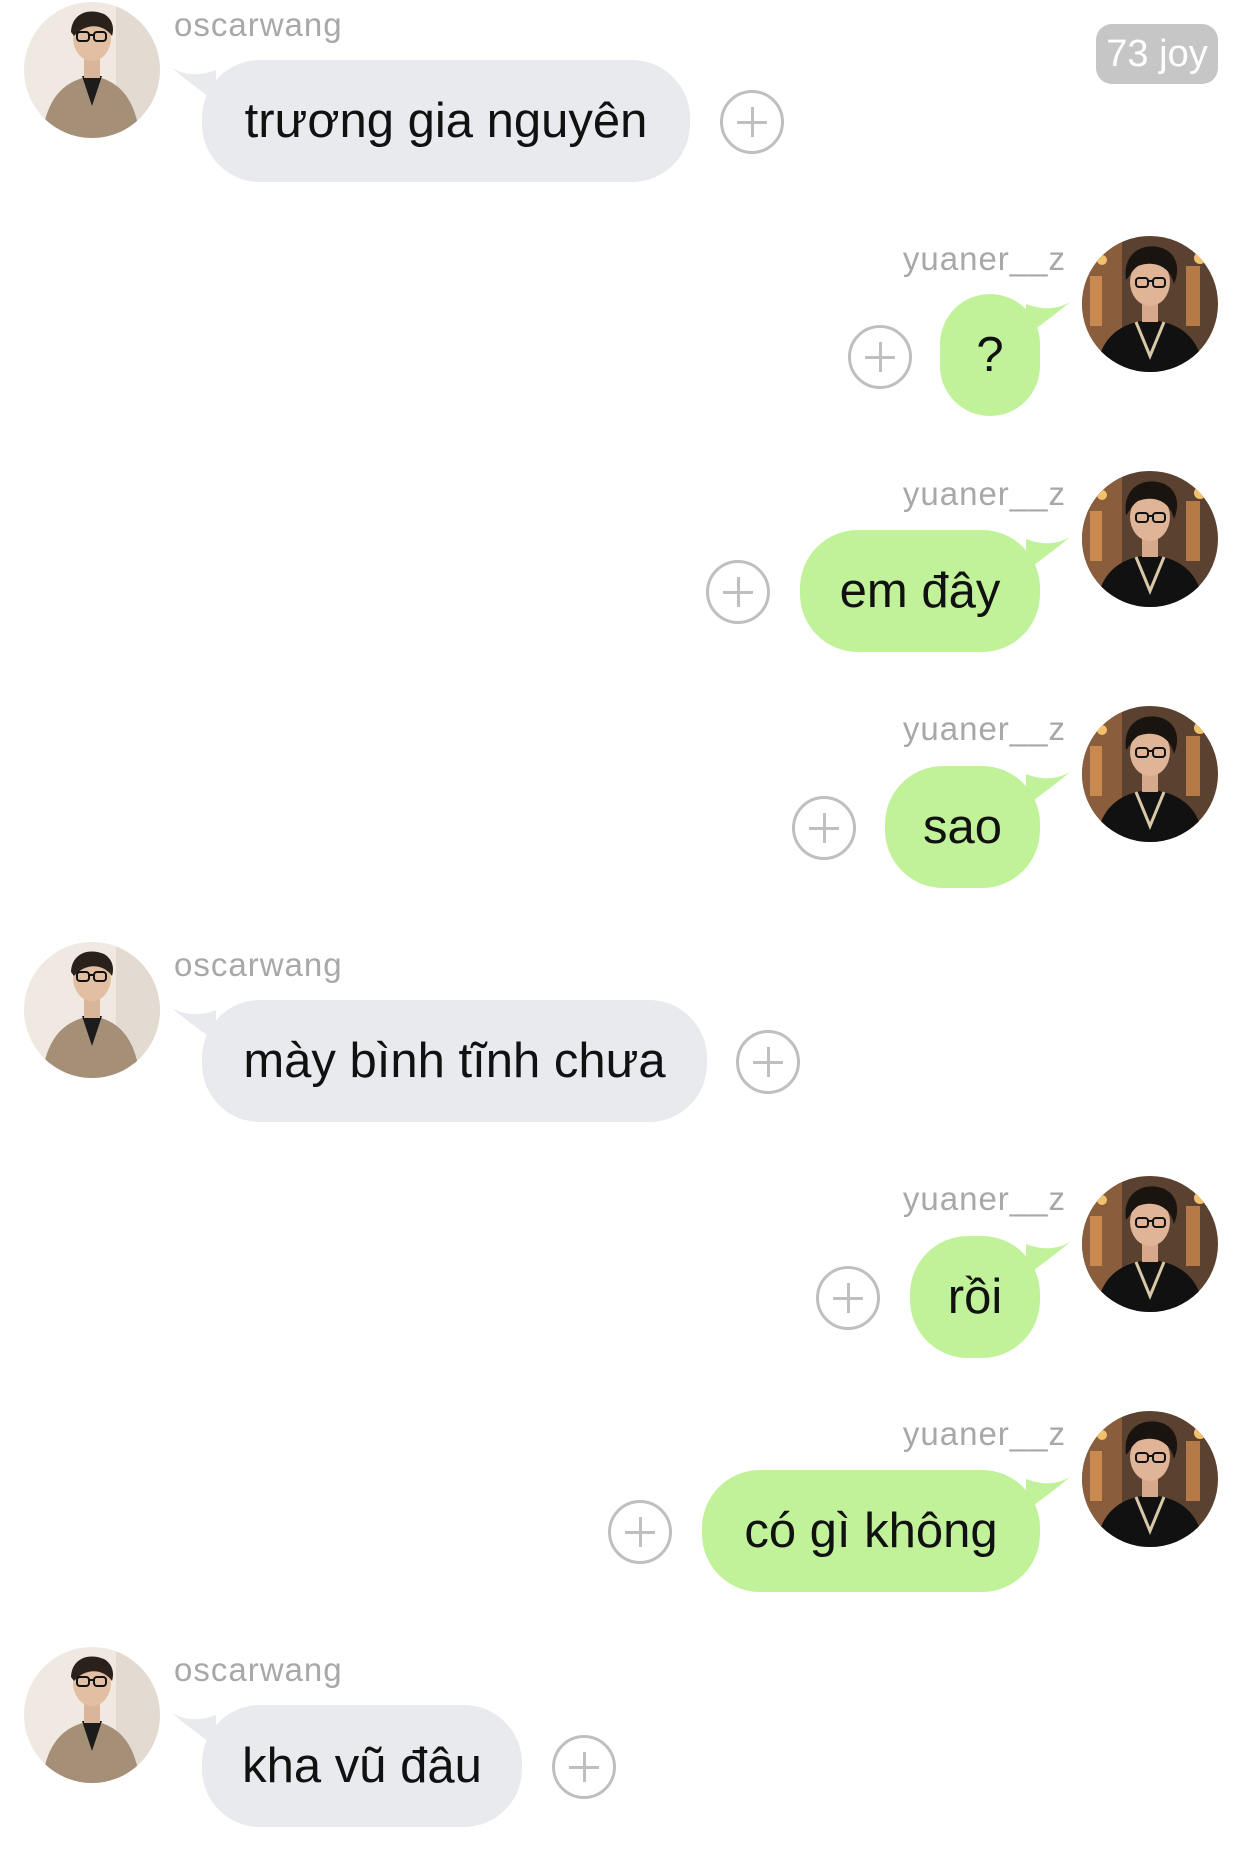  I want to click on message-bubble: em đây, so click(920, 591).